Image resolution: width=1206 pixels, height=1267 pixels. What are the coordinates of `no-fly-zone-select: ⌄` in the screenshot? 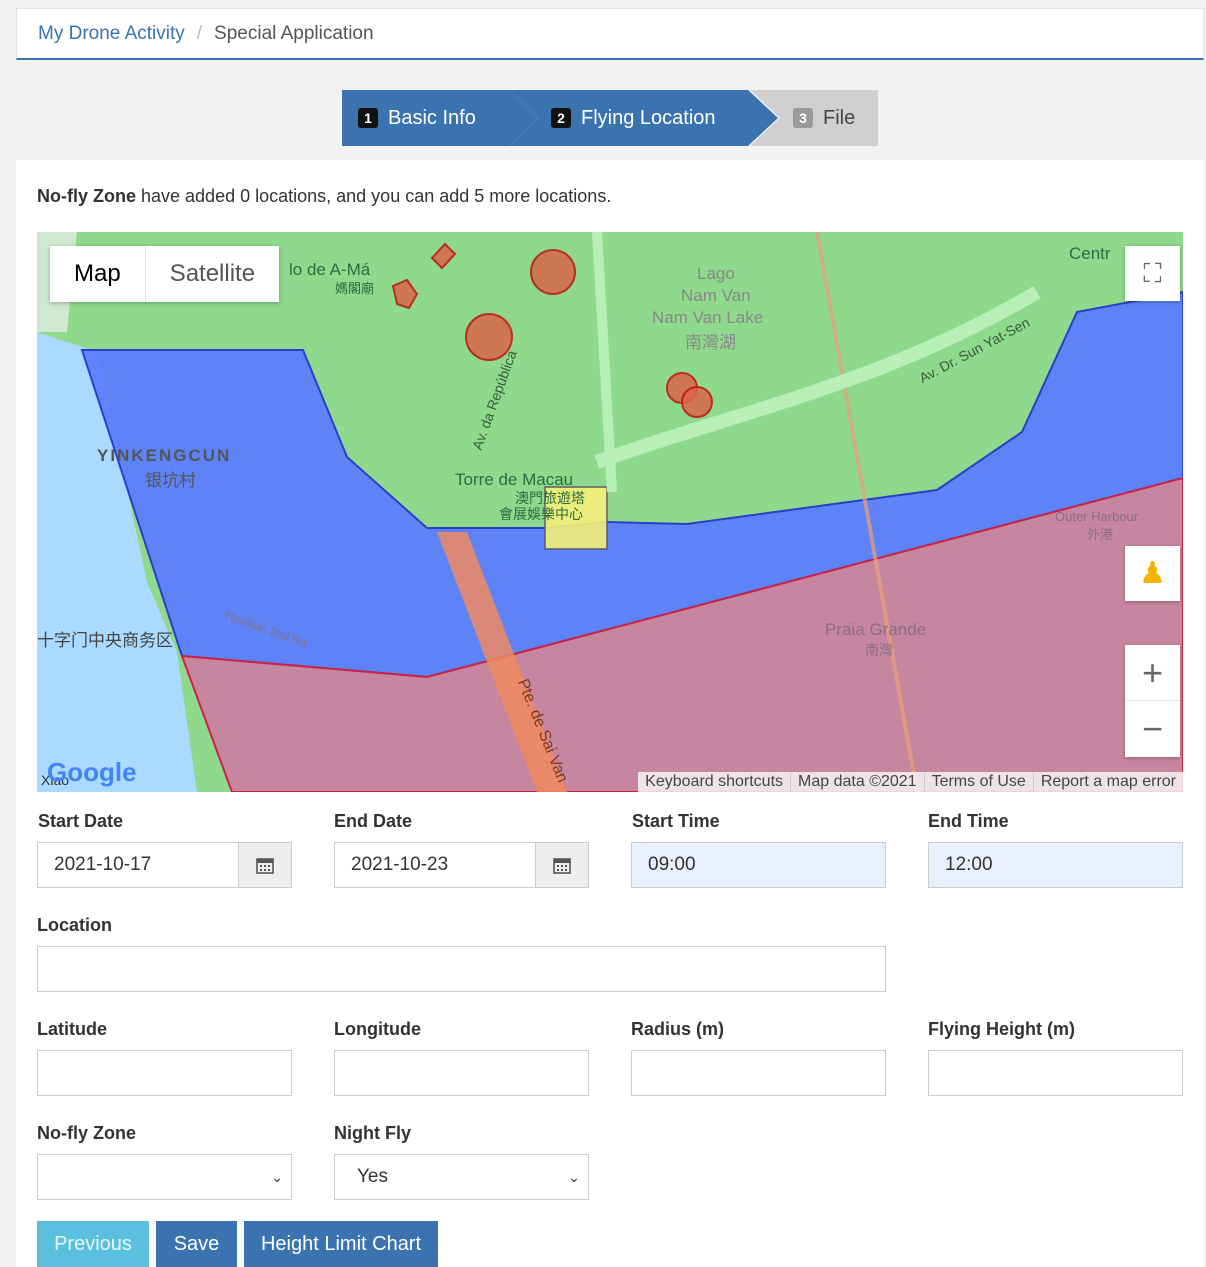 It's located at (164, 1177).